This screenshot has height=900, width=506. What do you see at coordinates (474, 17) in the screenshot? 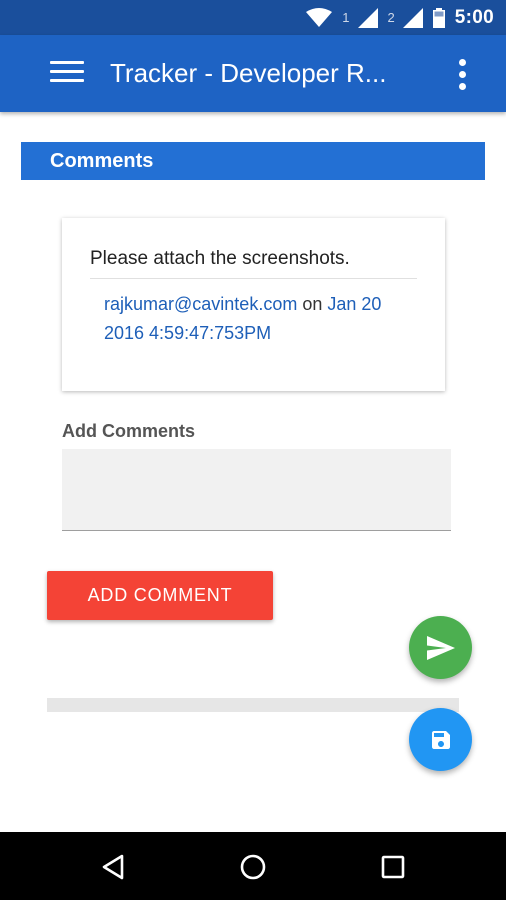
I see `status-time: 5:00` at bounding box center [474, 17].